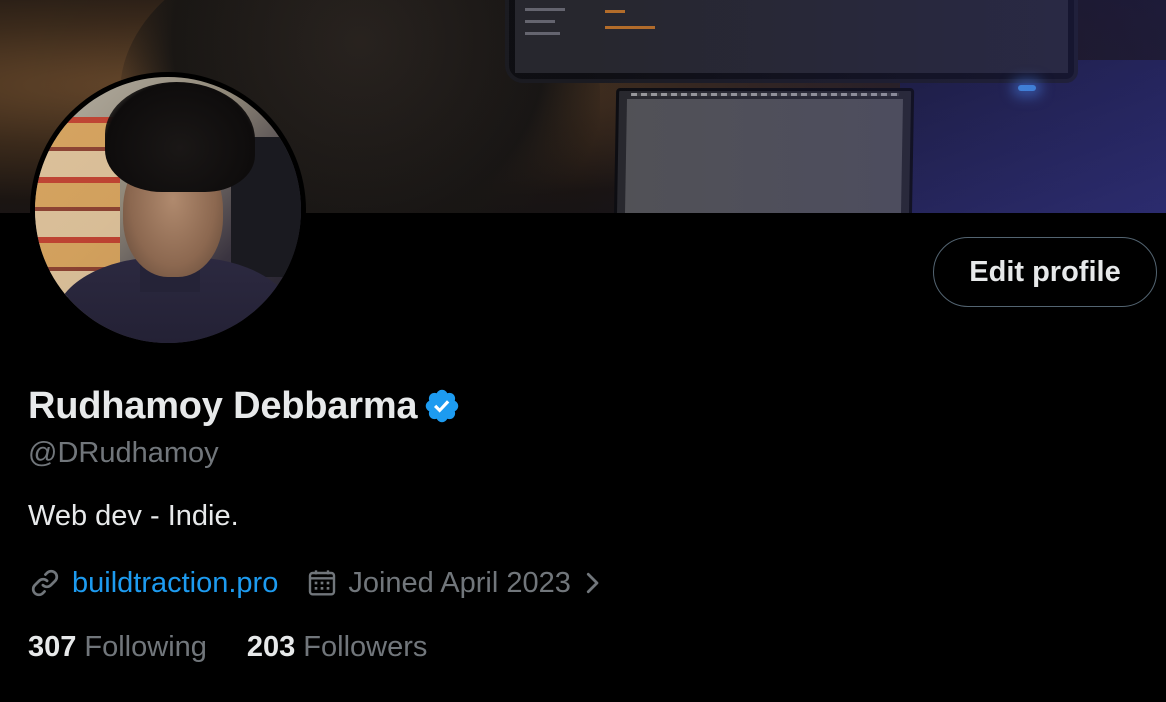 This screenshot has height=702, width=1166. I want to click on following-label: Following, so click(145, 646).